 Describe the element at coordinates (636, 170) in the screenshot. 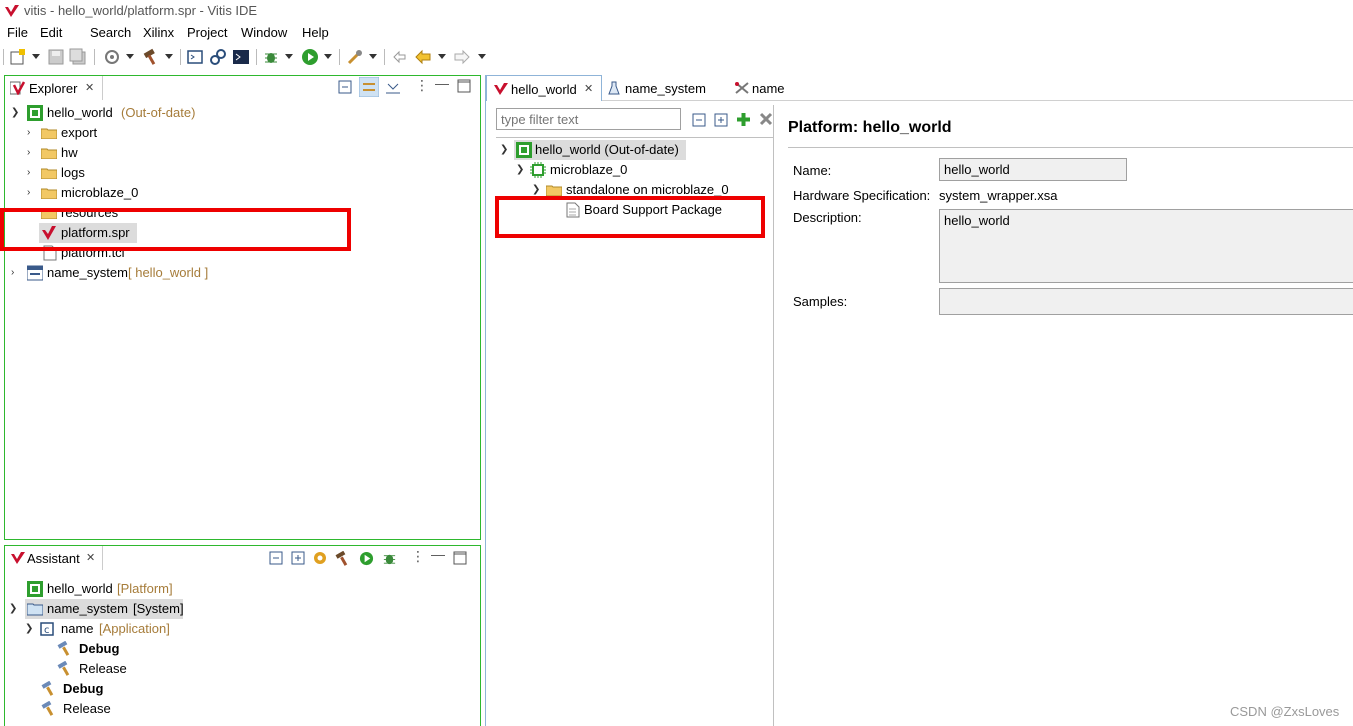

I see `outline-item-cpu: ❯ microblaze_0` at that location.